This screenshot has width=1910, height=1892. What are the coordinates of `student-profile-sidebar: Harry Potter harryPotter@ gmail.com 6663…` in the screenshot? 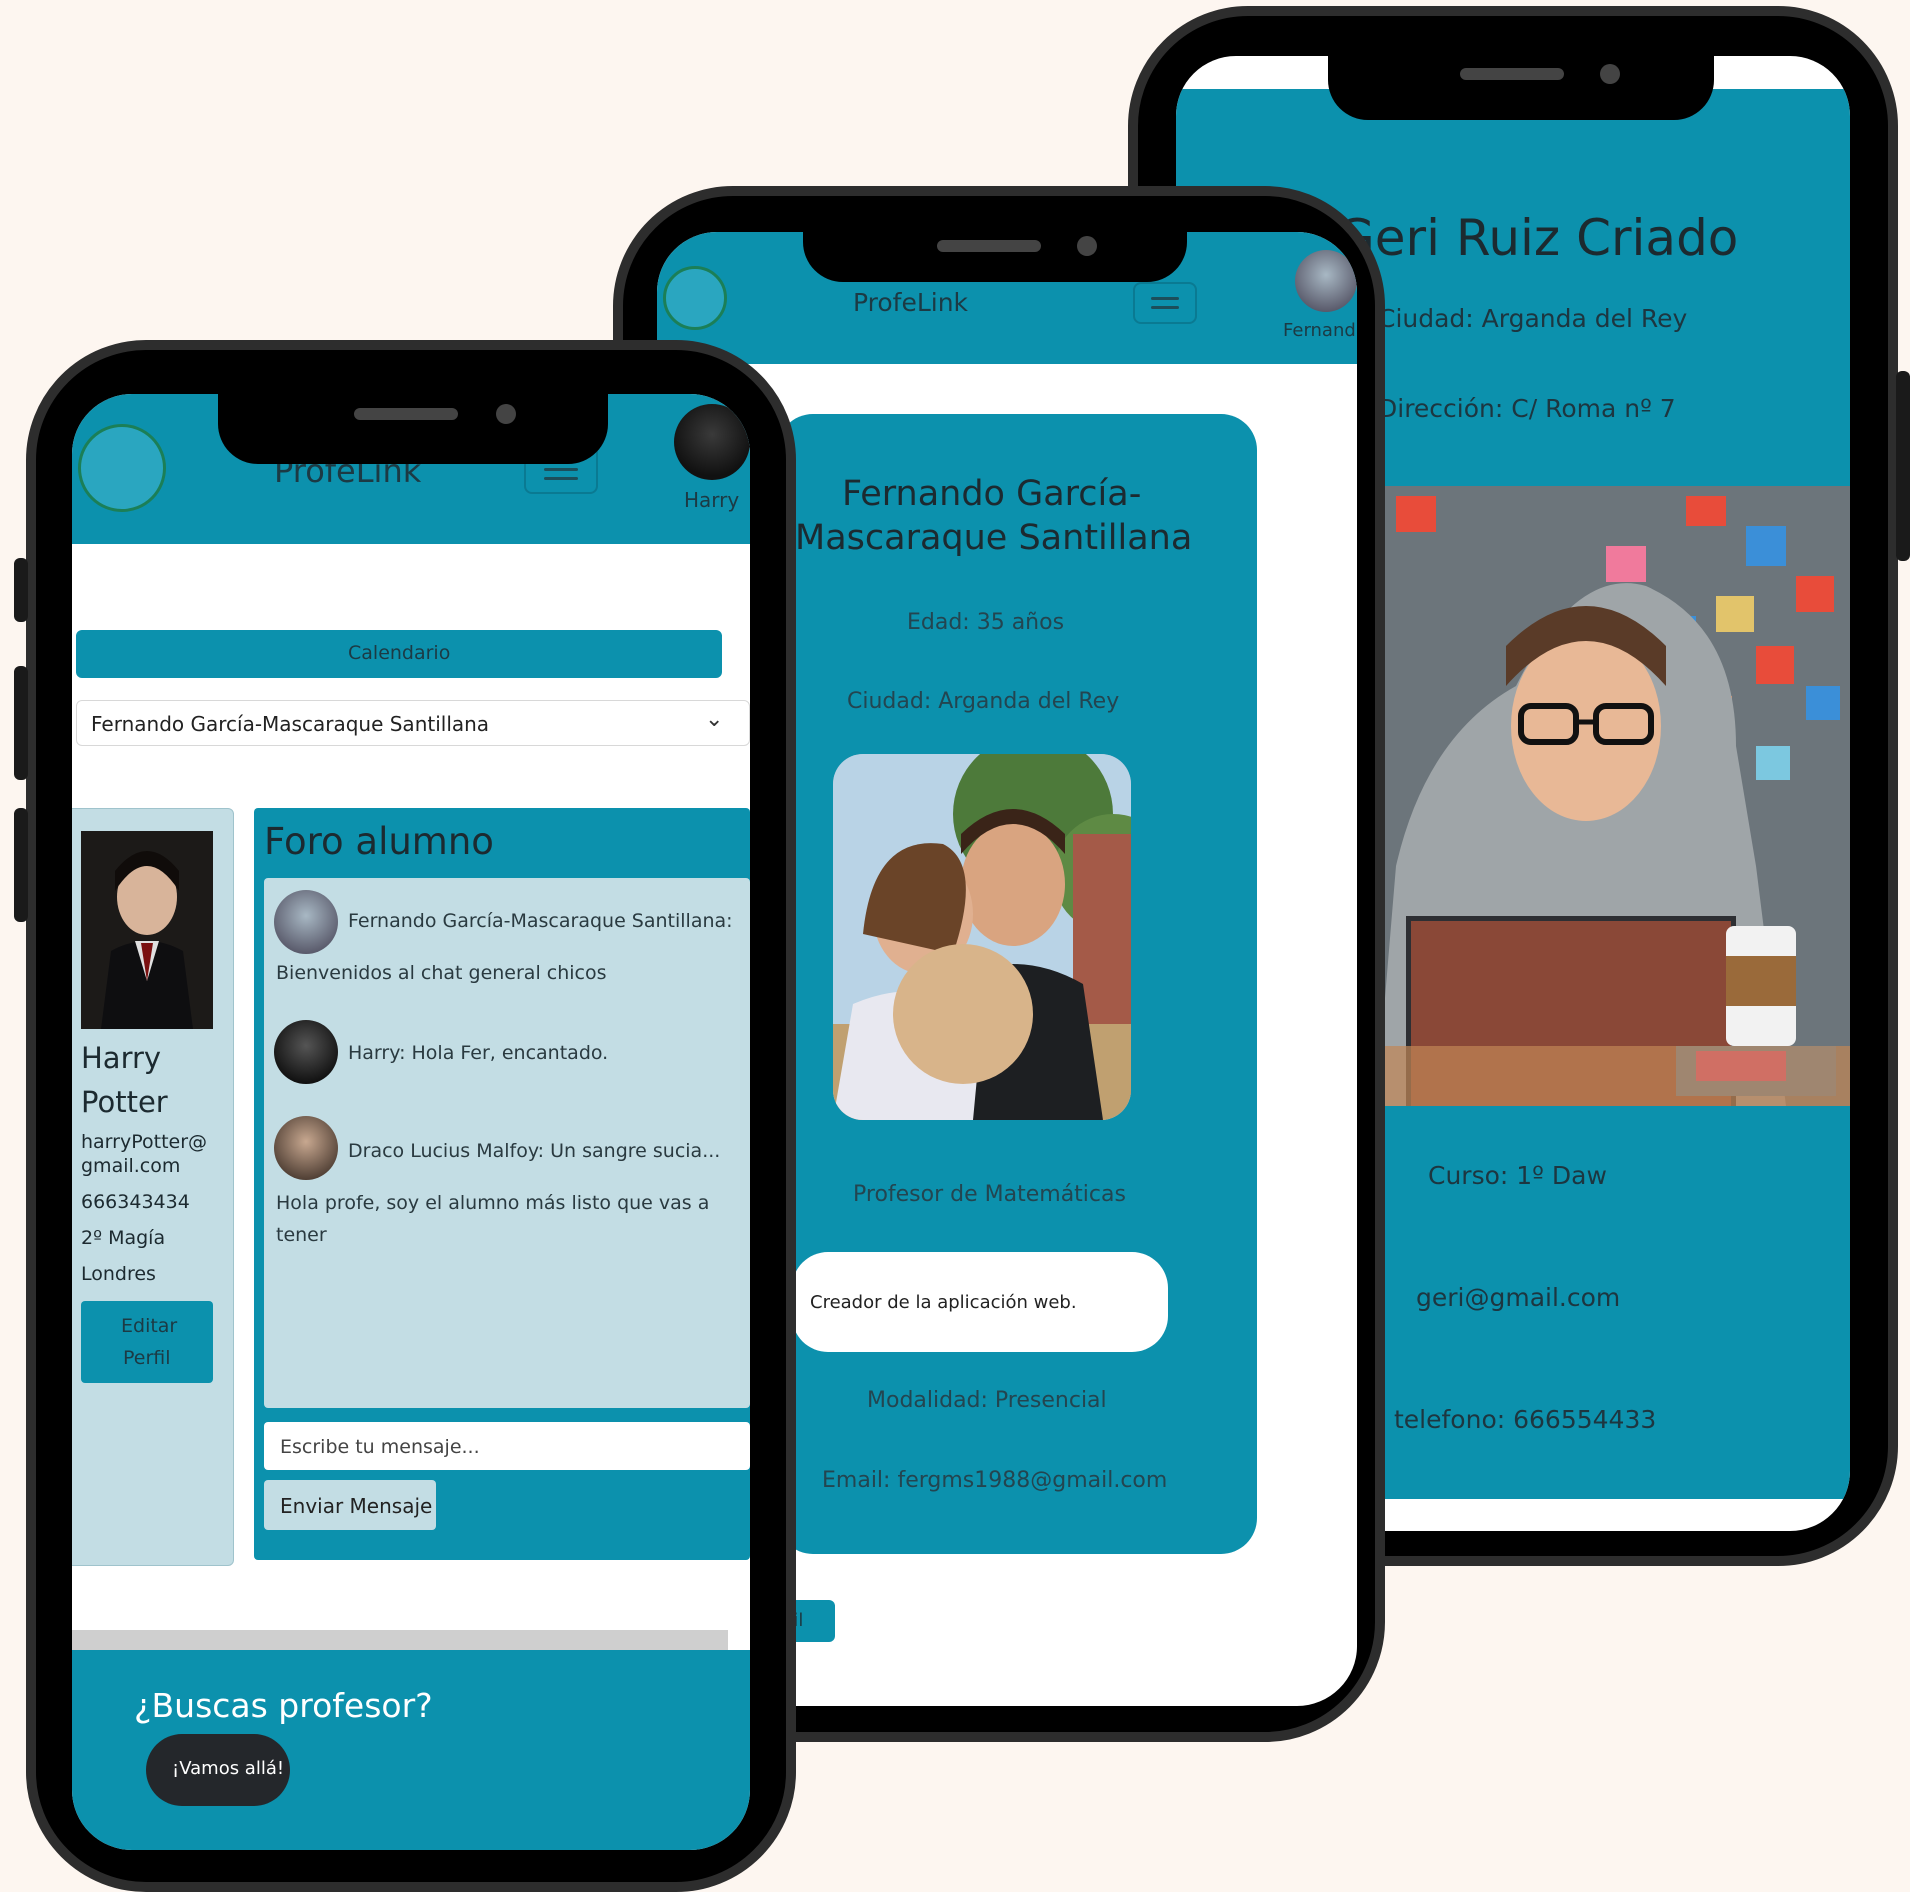 It's located at (153, 1187).